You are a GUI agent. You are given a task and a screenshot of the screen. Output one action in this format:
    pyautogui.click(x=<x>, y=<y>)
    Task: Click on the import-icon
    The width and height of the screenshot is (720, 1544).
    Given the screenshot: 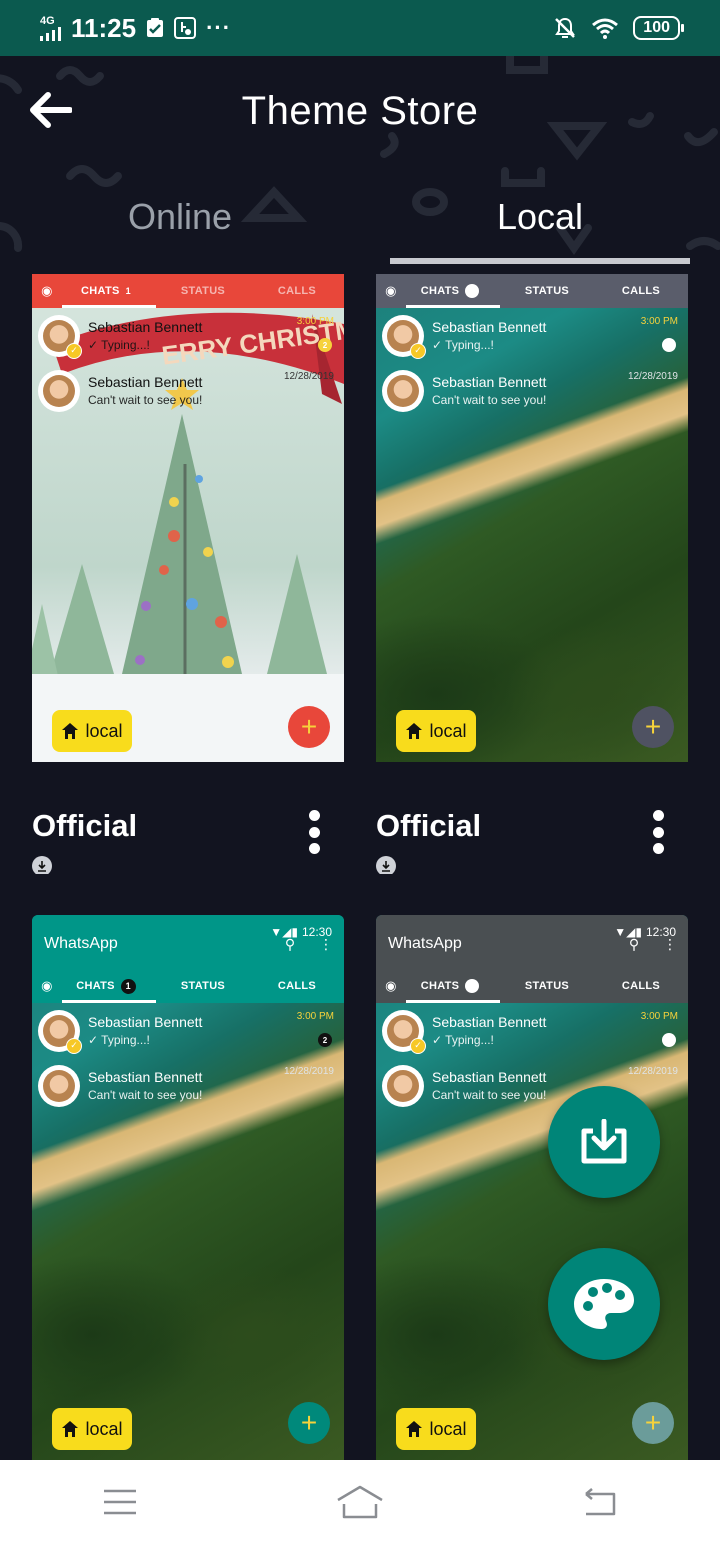 What is the action you would take?
    pyautogui.click(x=604, y=1141)
    